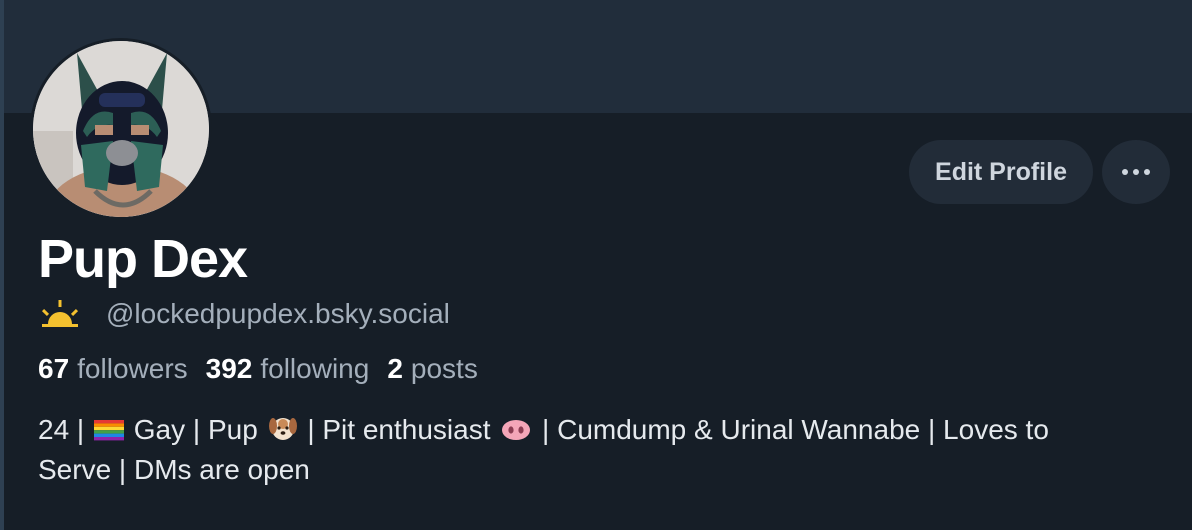 The image size is (1192, 530). I want to click on avatar-image, so click(121, 129).